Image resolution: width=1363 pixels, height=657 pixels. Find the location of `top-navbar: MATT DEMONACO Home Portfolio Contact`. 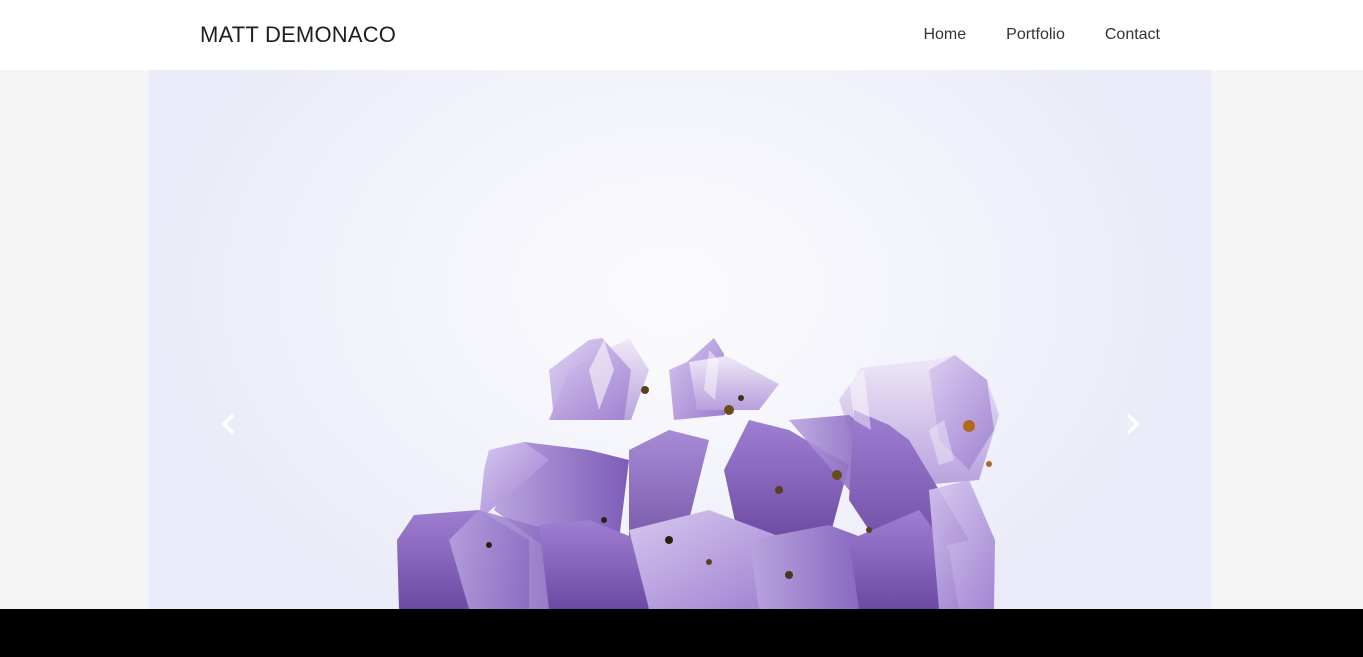

top-navbar: MATT DEMONACO Home Portfolio Contact is located at coordinates (681, 35).